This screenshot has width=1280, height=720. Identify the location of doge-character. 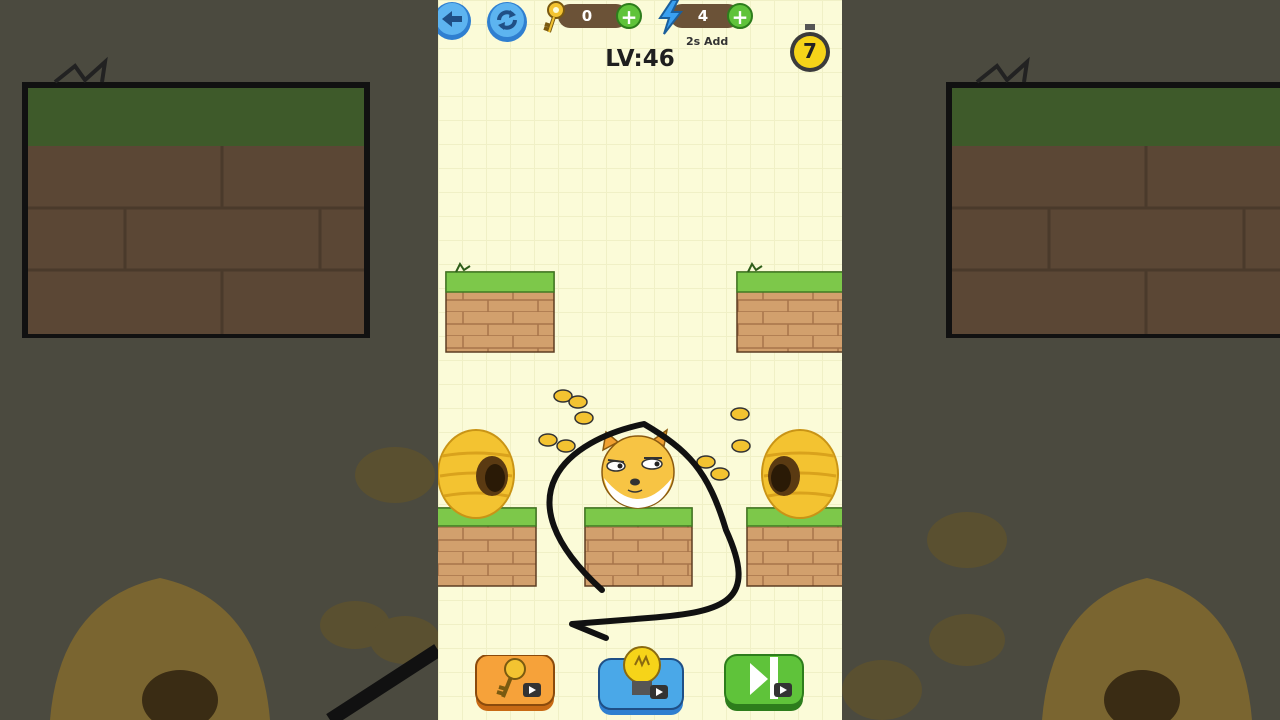
(638, 468).